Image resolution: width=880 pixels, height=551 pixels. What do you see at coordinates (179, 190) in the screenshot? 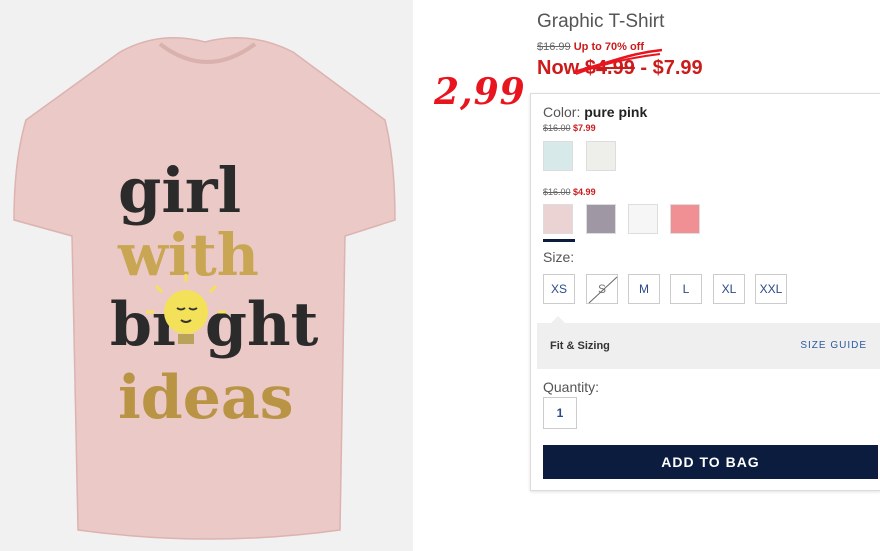
I see `shirt-text-girl: girl` at bounding box center [179, 190].